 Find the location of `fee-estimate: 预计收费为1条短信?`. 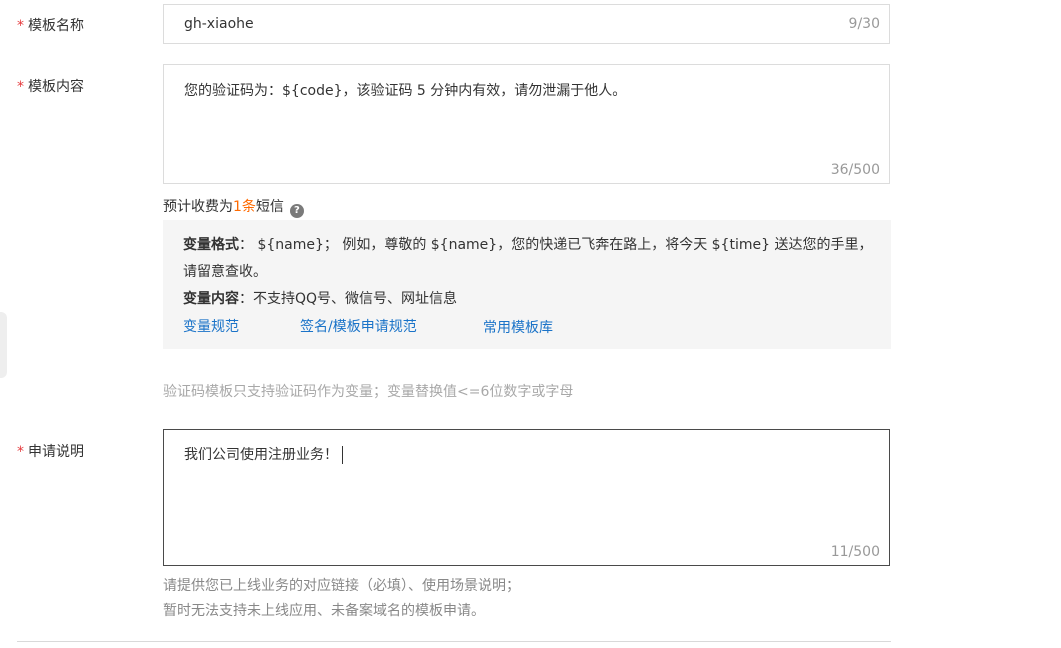

fee-estimate: 预计收费为1条短信? is located at coordinates (233, 207).